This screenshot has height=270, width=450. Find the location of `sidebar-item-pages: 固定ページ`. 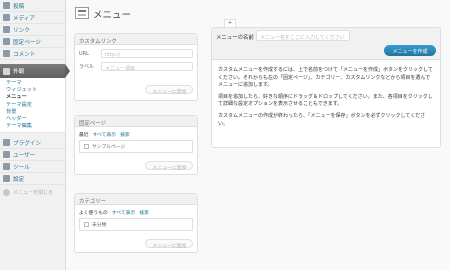

sidebar-item-pages: 固定ページ is located at coordinates (32, 42).